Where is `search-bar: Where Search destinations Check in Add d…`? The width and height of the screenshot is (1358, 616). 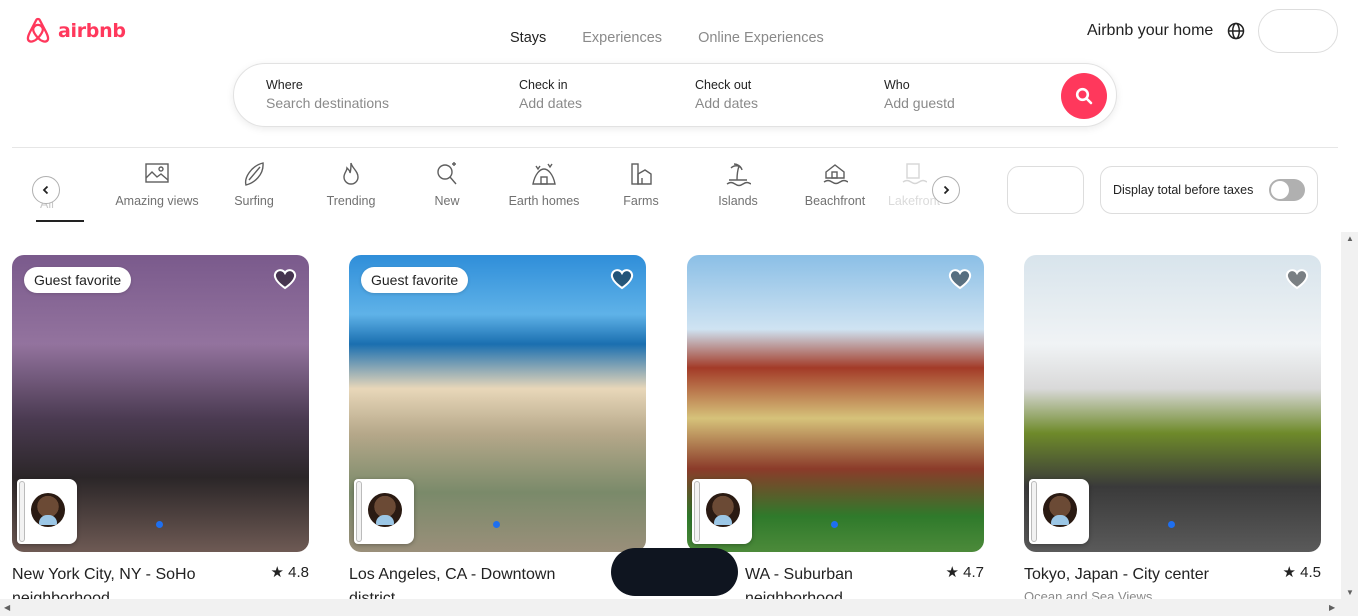 search-bar: Where Search destinations Check in Add d… is located at coordinates (675, 95).